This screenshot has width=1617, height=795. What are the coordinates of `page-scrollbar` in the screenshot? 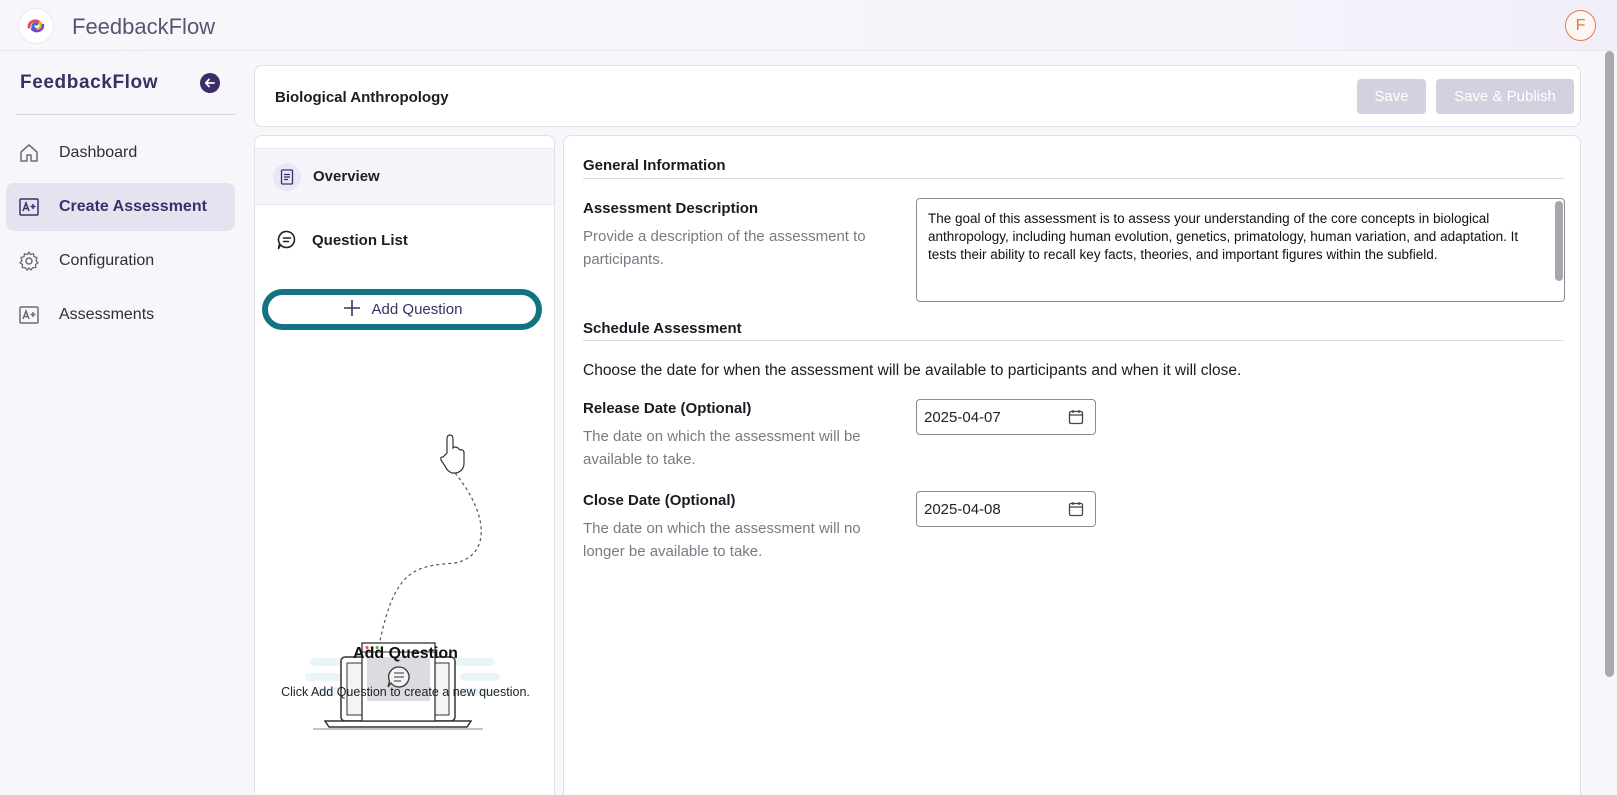 It's located at (1609, 364).